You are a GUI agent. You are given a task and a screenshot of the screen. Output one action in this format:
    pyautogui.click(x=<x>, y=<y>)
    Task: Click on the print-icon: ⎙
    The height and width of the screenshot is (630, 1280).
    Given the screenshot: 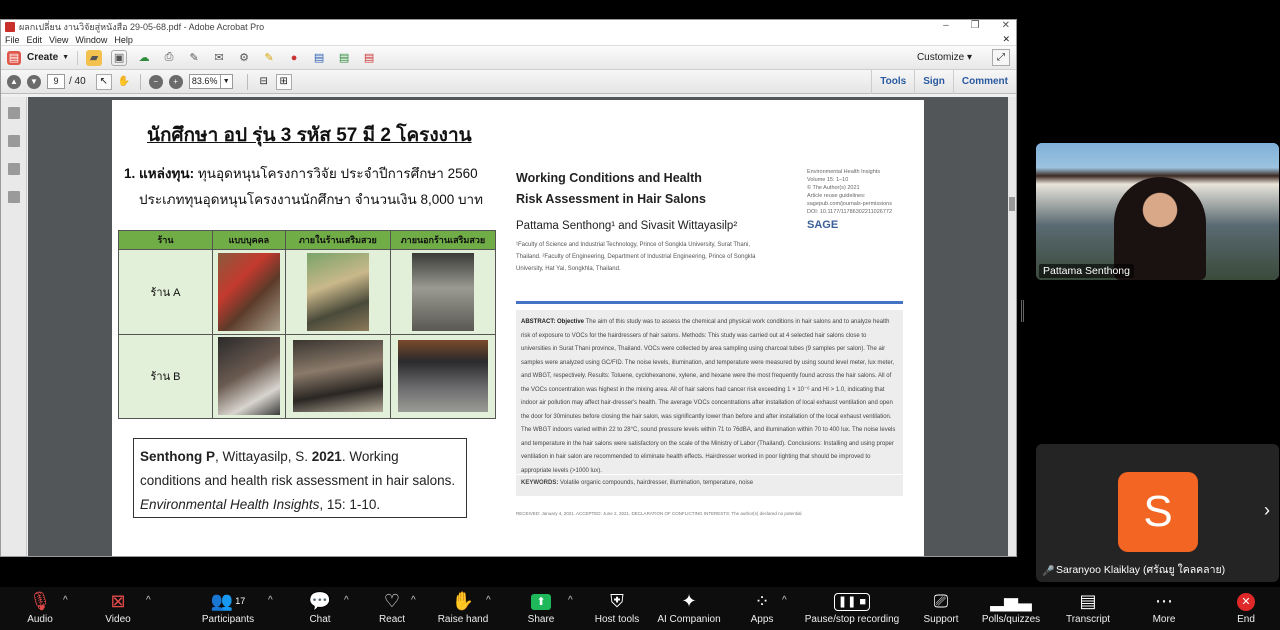 What is the action you would take?
    pyautogui.click(x=169, y=58)
    